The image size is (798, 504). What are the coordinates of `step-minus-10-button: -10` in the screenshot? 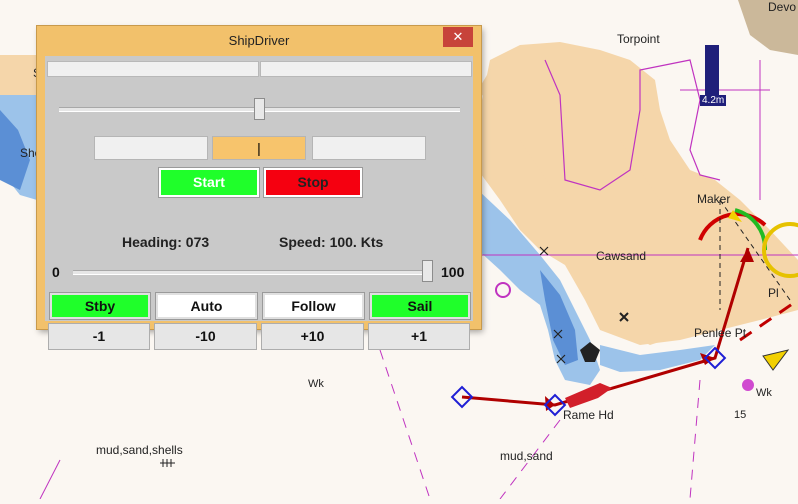 It's located at (205, 336).